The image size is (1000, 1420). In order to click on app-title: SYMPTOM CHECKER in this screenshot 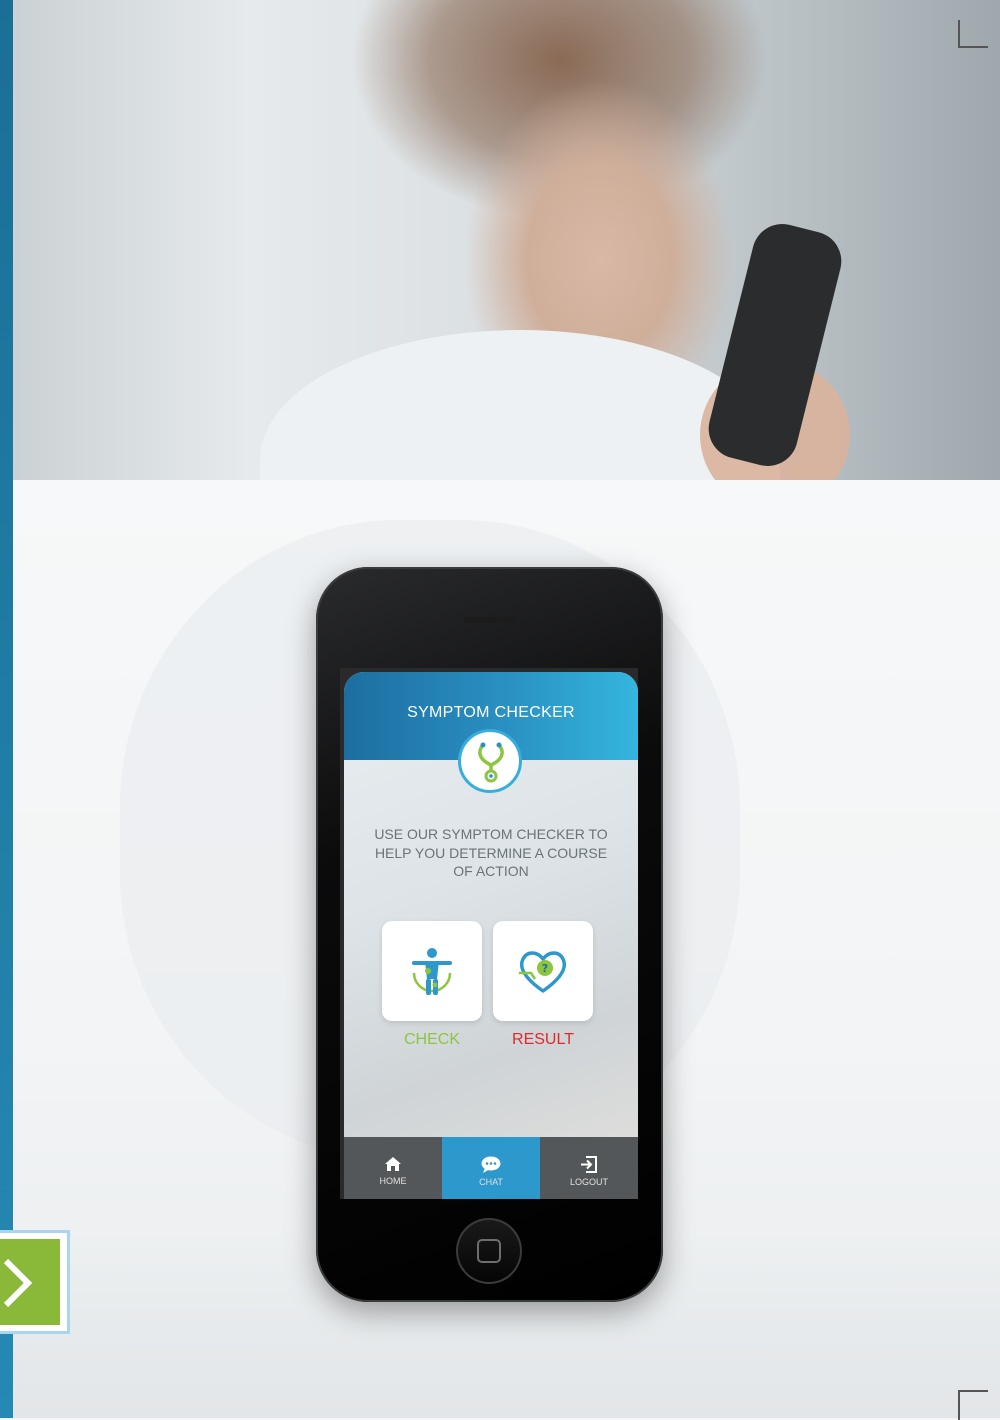, I will do `click(491, 712)`.